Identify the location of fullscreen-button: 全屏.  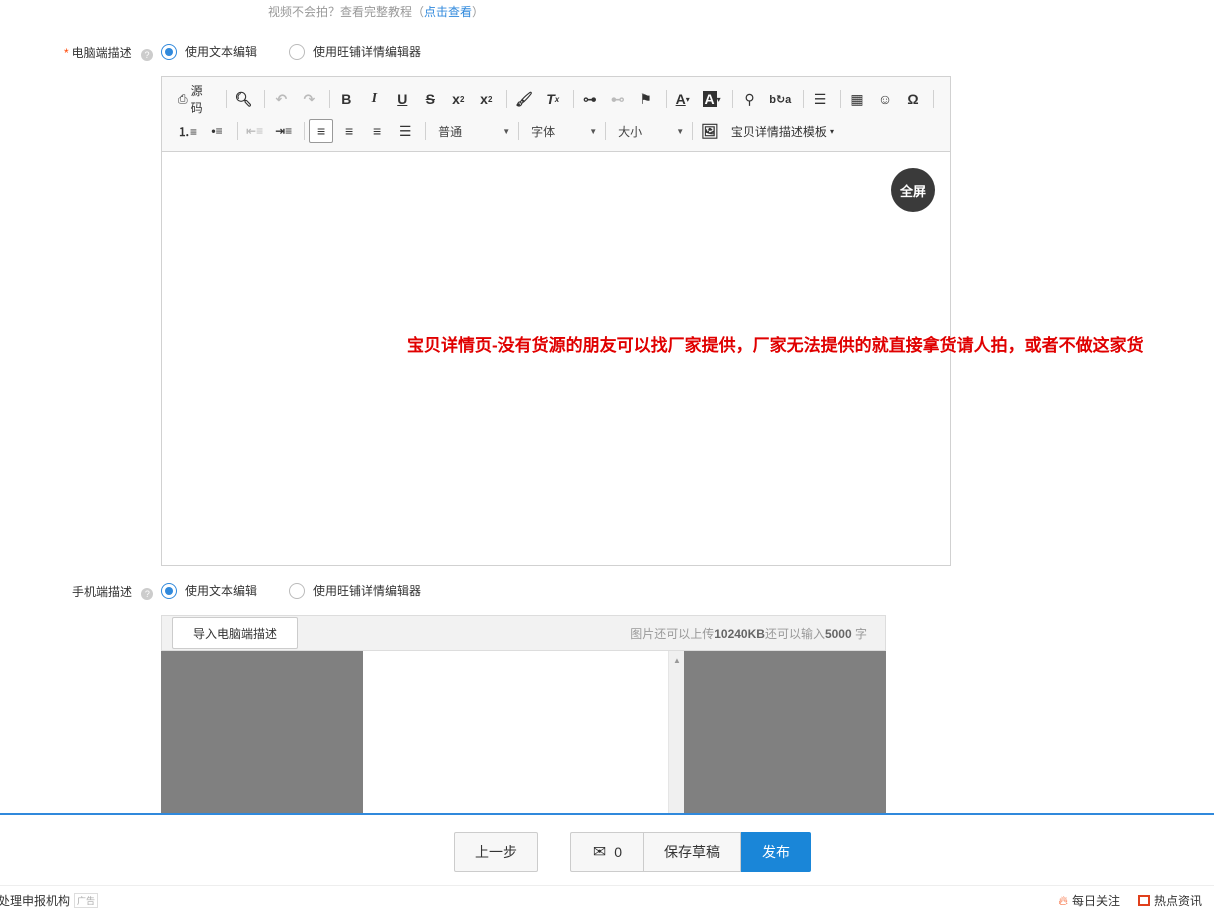
(913, 190).